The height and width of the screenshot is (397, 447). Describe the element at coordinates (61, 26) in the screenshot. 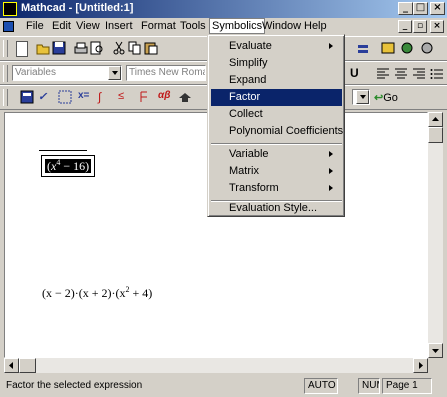

I see `menu-edit: Edit` at that location.